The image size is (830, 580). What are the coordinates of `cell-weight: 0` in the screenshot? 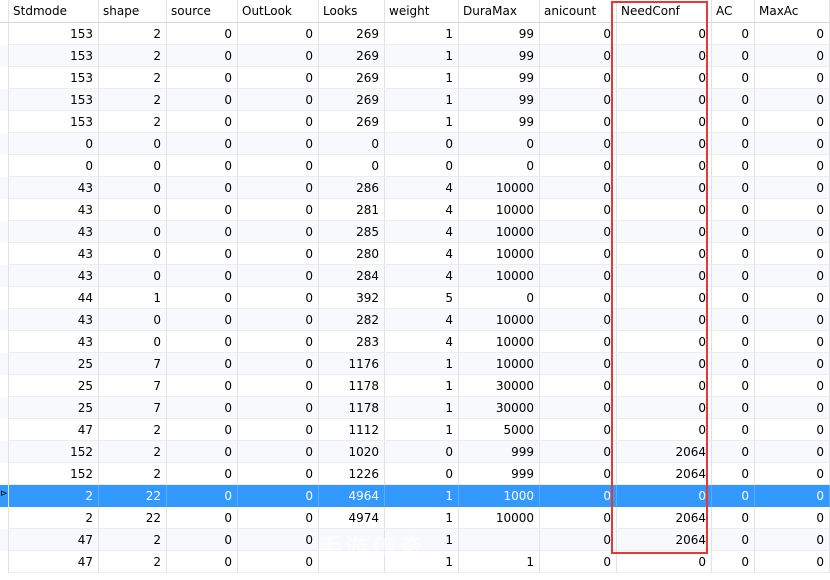 It's located at (422, 474).